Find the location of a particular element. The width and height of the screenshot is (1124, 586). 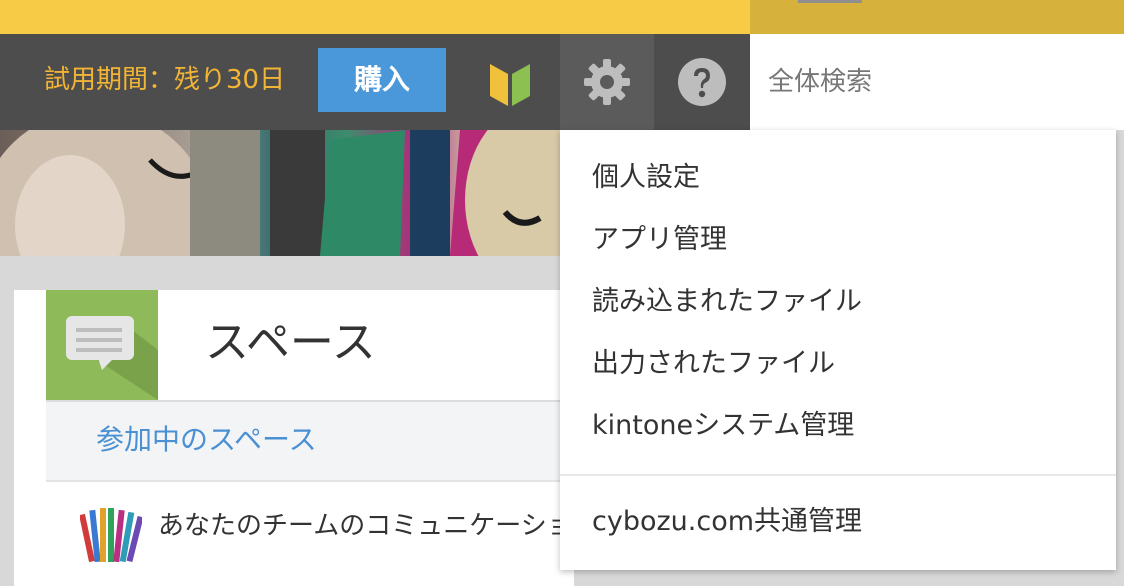

menu-item-exported-files: 出力されたファイル is located at coordinates (713, 364).